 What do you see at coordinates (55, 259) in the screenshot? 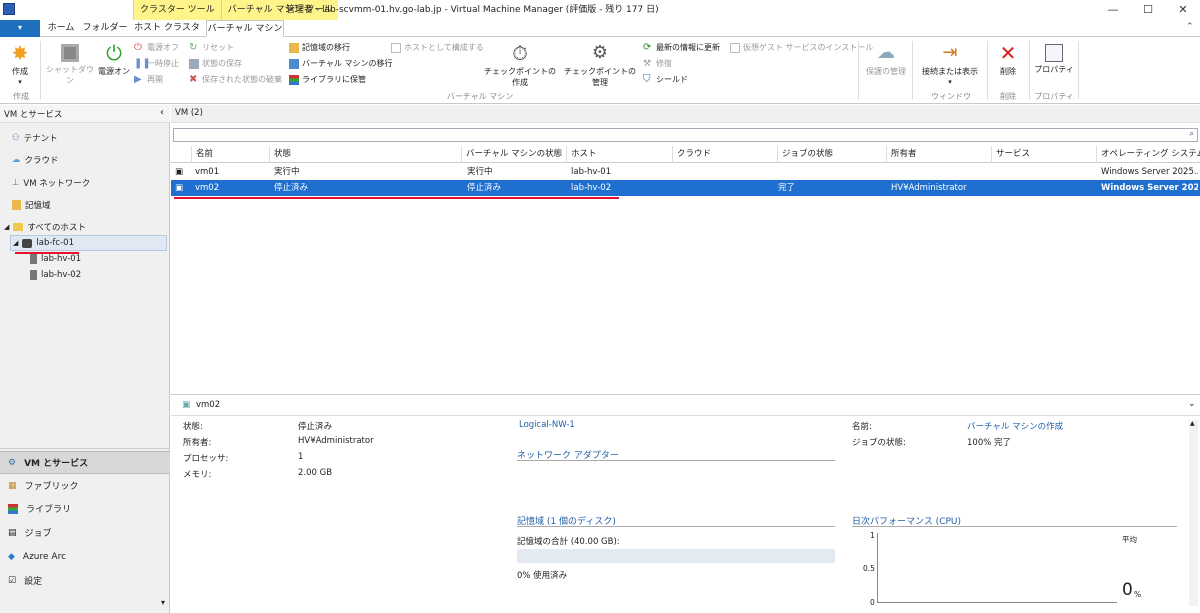
I see `nav-item-host-1: lab-hv-01` at bounding box center [55, 259].